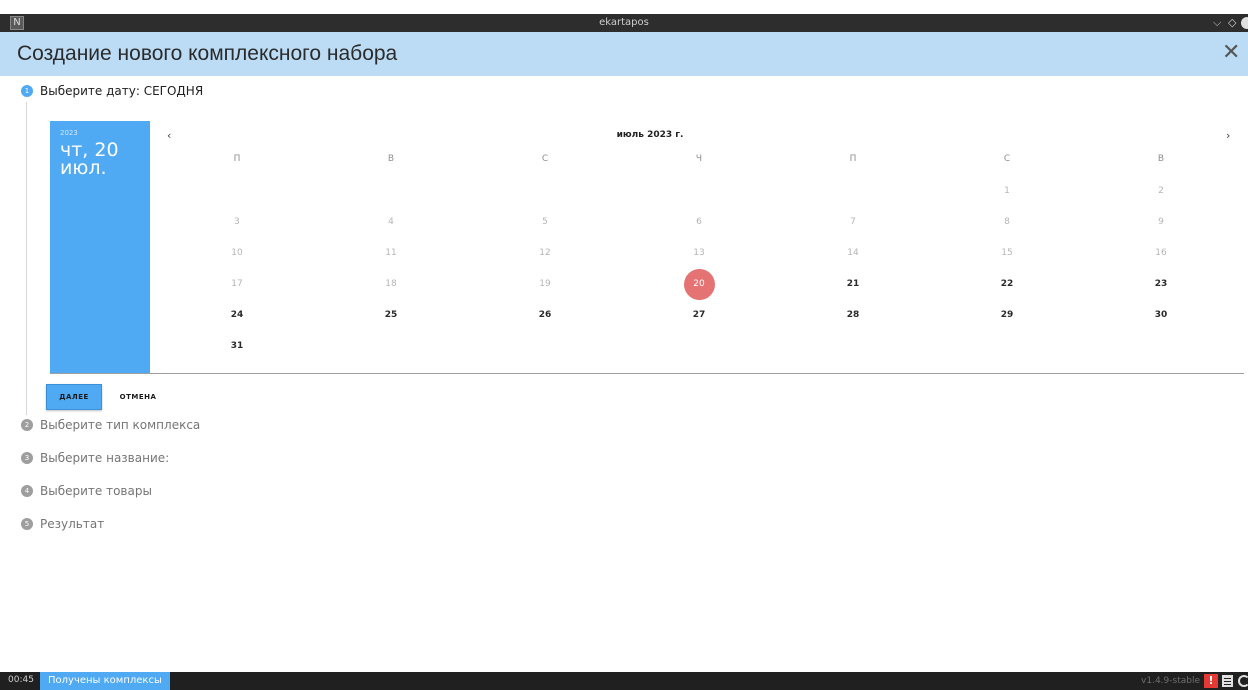 The image size is (1248, 690). Describe the element at coordinates (1007, 284) in the screenshot. I see `calendar-day: 22` at that location.